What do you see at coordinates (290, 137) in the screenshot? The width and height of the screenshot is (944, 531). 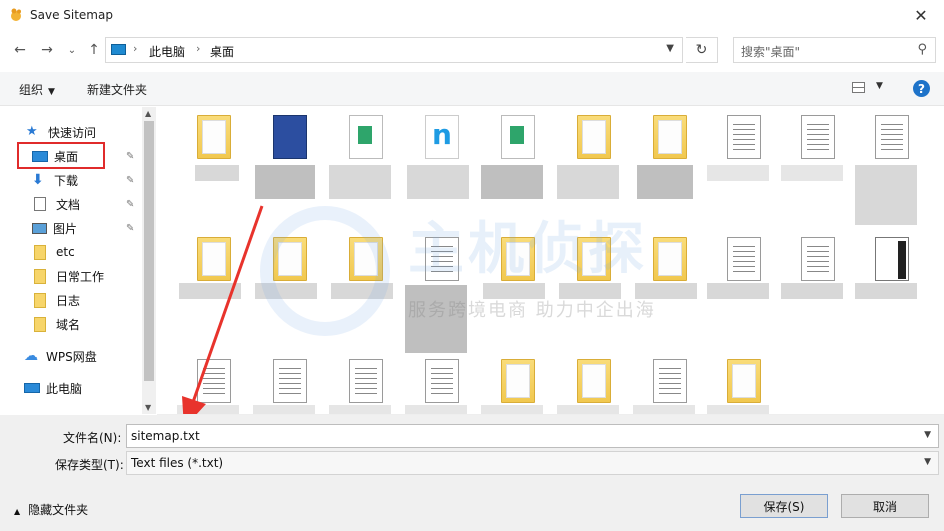 I see `book-icon` at bounding box center [290, 137].